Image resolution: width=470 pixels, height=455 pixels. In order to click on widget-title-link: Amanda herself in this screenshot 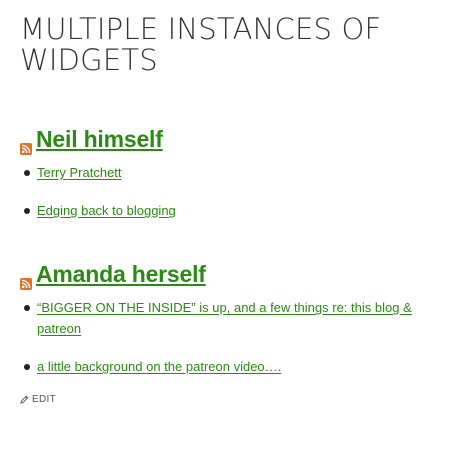, I will do `click(121, 274)`.